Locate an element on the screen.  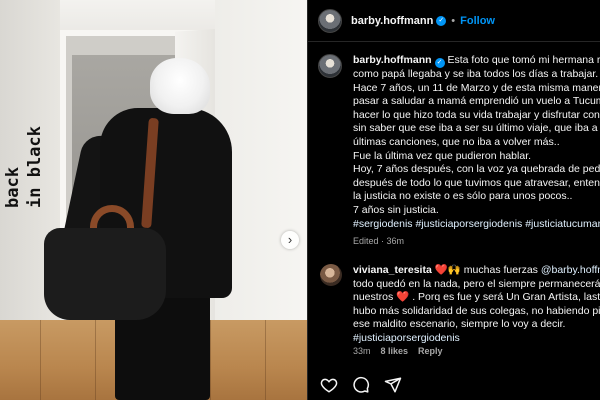
comment-time: 33m is located at coordinates (362, 351).